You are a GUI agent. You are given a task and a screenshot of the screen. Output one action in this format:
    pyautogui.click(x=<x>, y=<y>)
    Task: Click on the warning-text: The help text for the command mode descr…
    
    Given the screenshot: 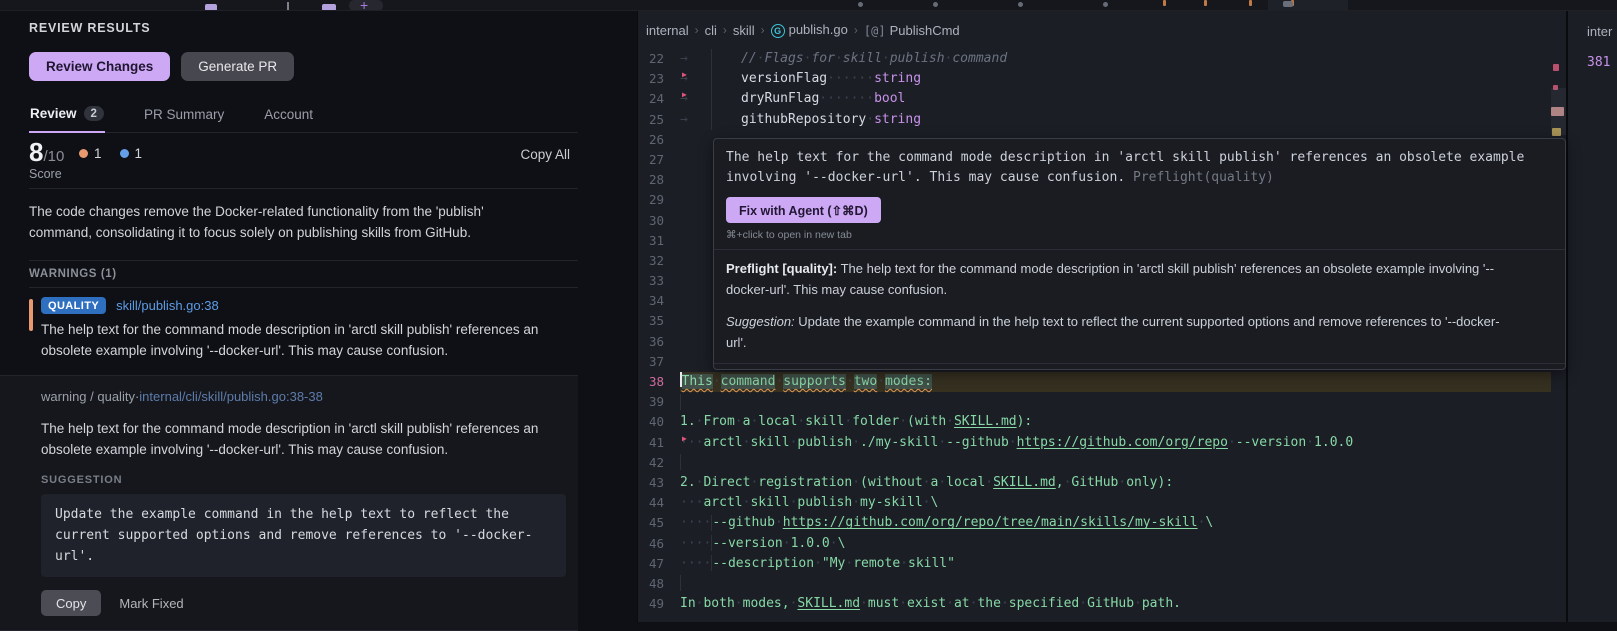 What is the action you would take?
    pyautogui.click(x=290, y=340)
    